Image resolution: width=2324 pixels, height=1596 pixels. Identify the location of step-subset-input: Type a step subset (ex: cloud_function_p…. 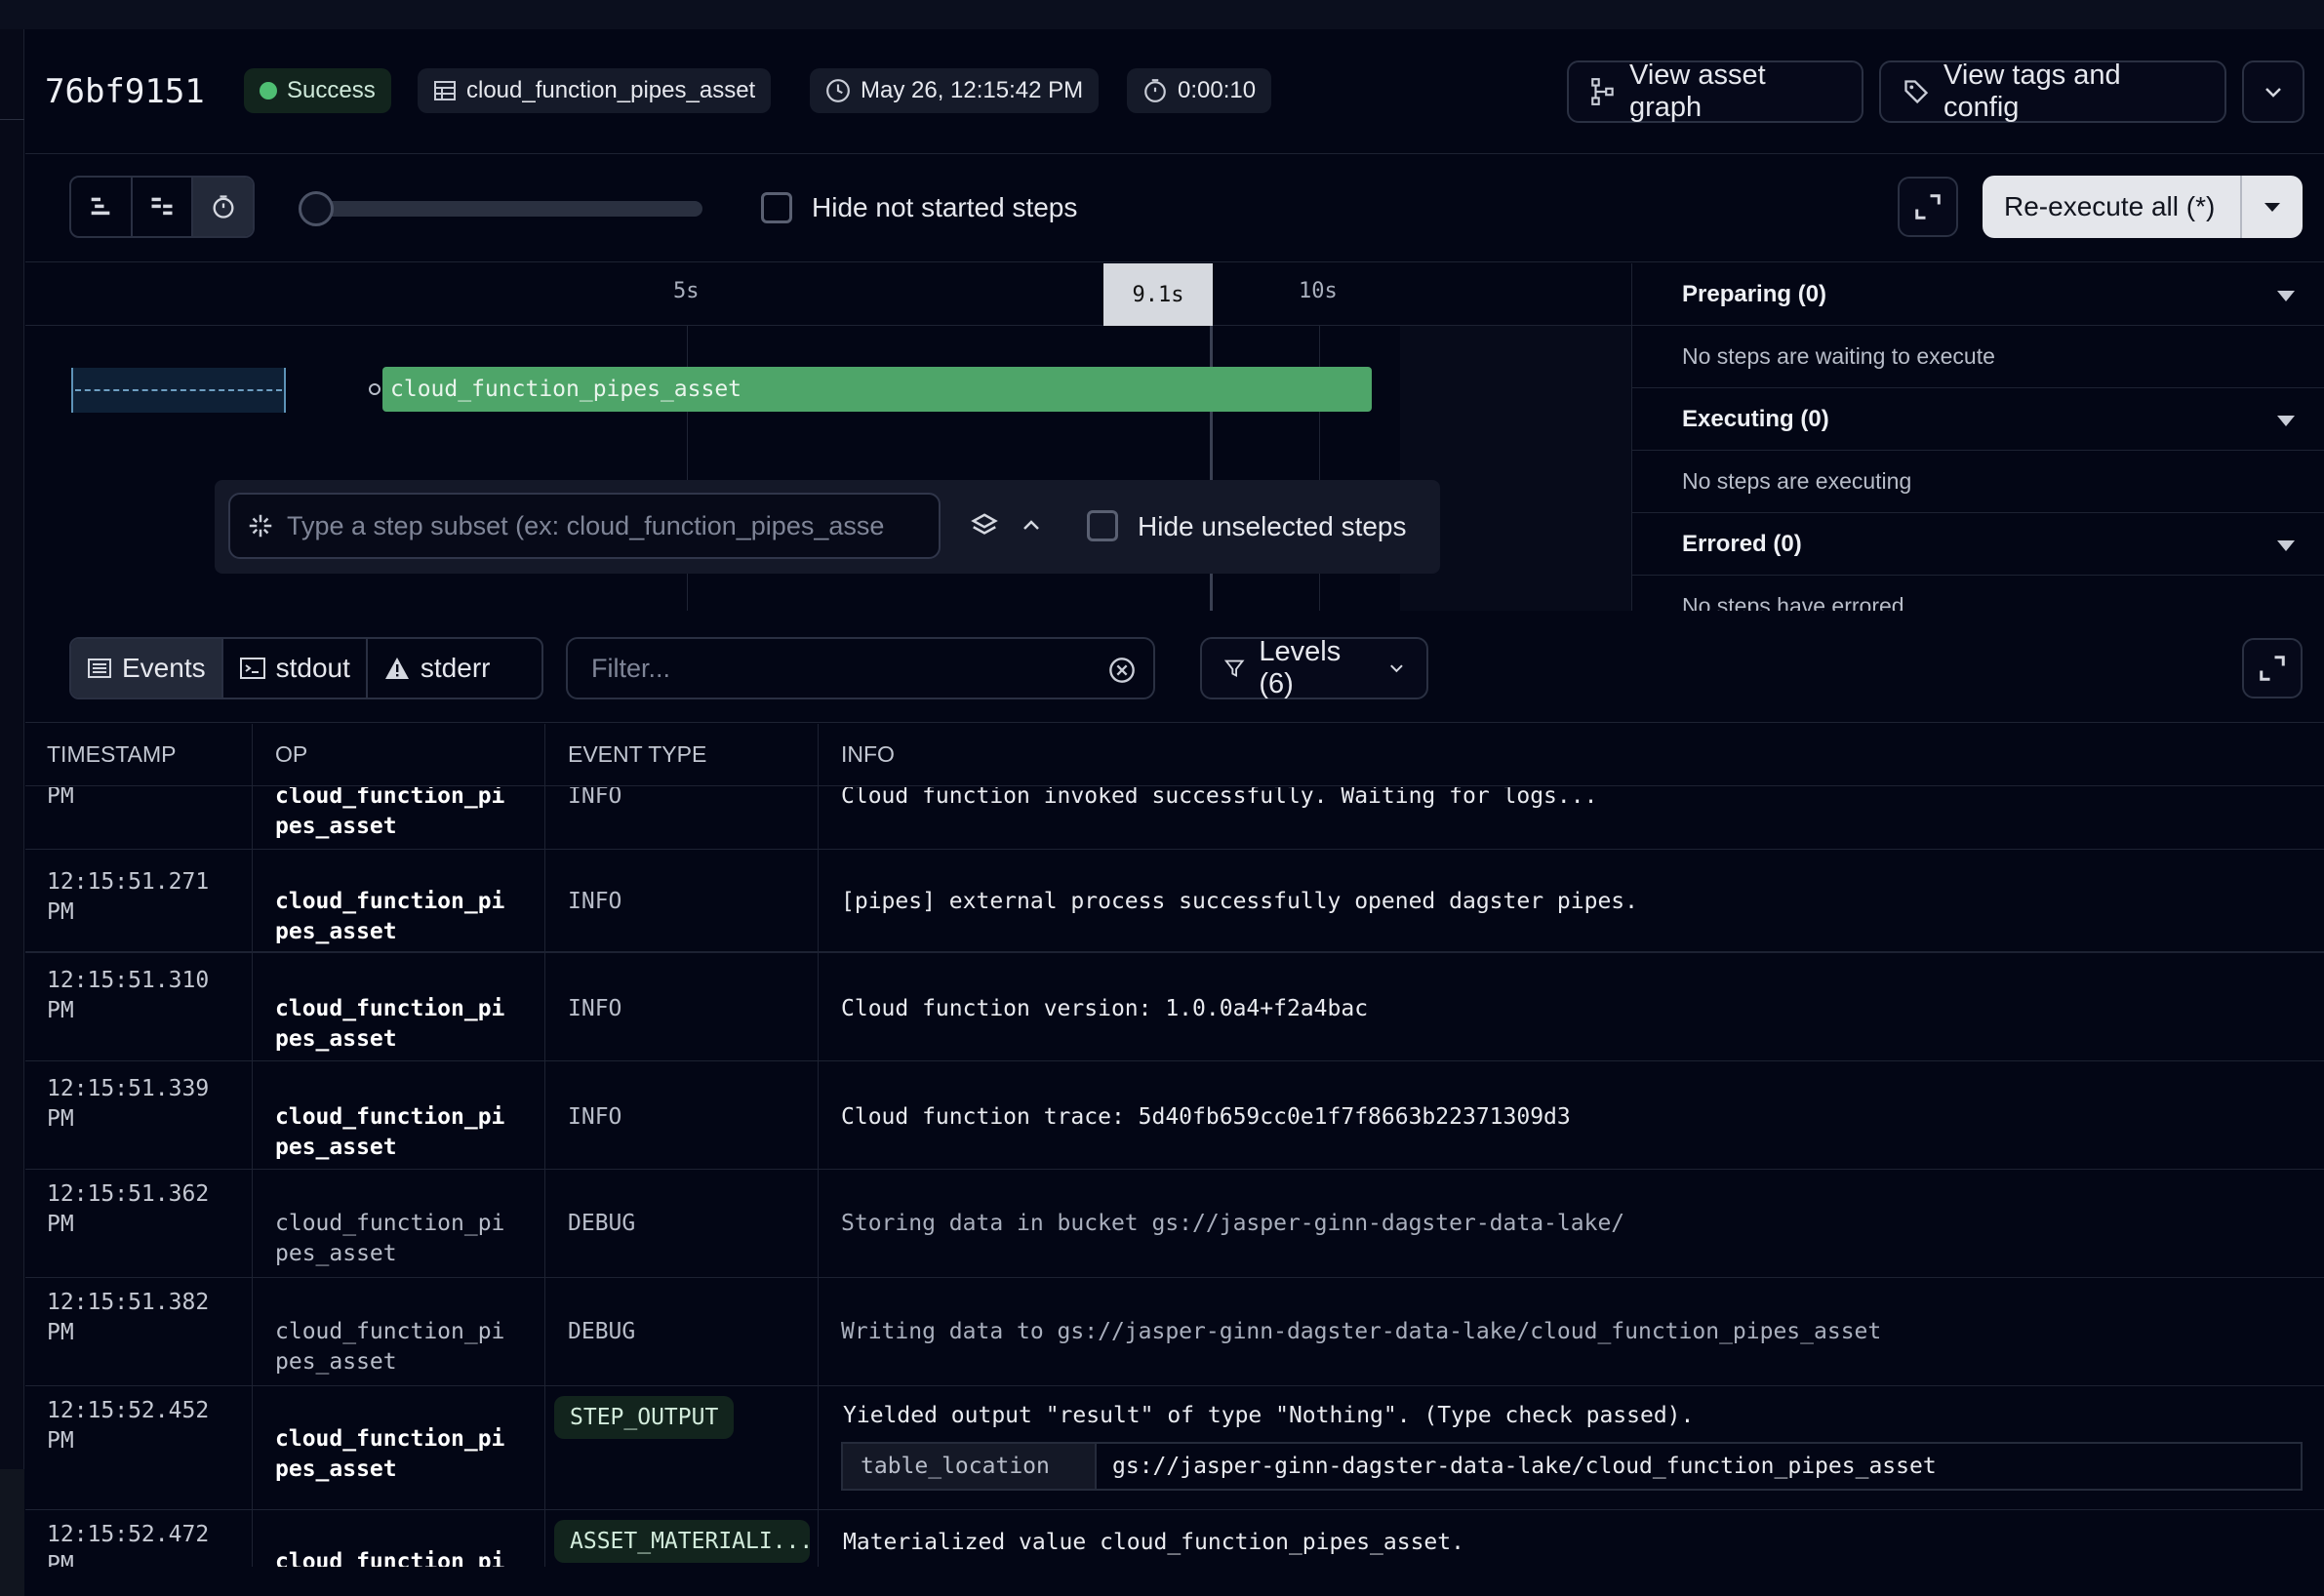
(584, 526).